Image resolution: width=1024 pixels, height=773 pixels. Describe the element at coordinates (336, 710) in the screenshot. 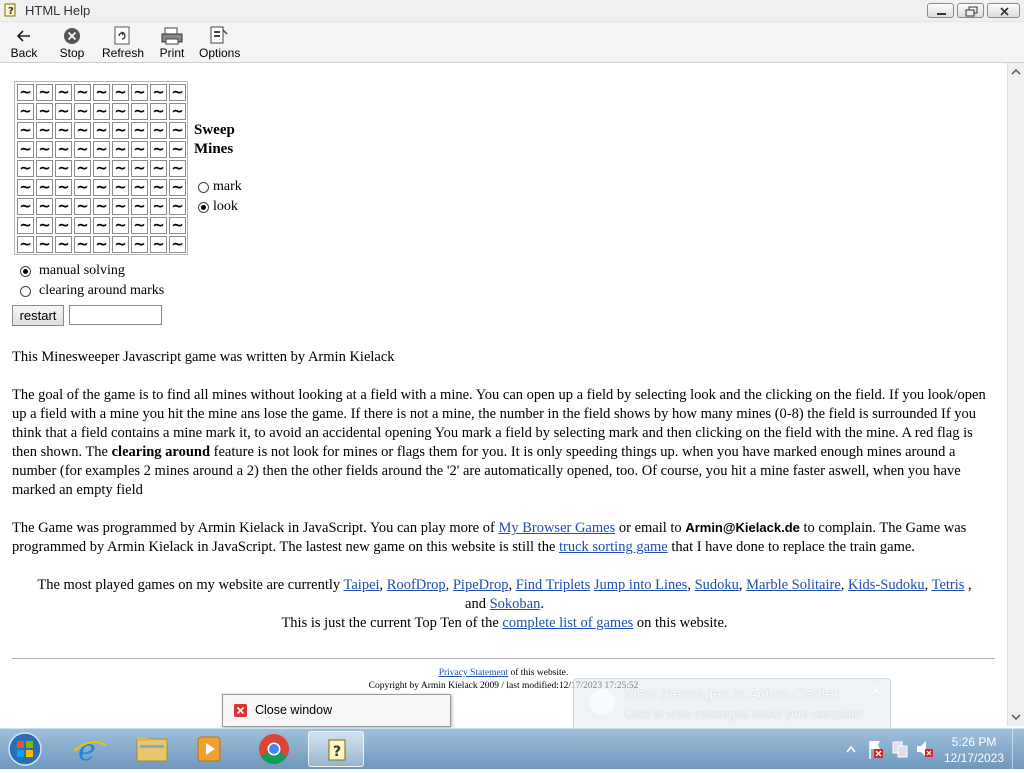

I see `close-window-popup: Close window` at that location.